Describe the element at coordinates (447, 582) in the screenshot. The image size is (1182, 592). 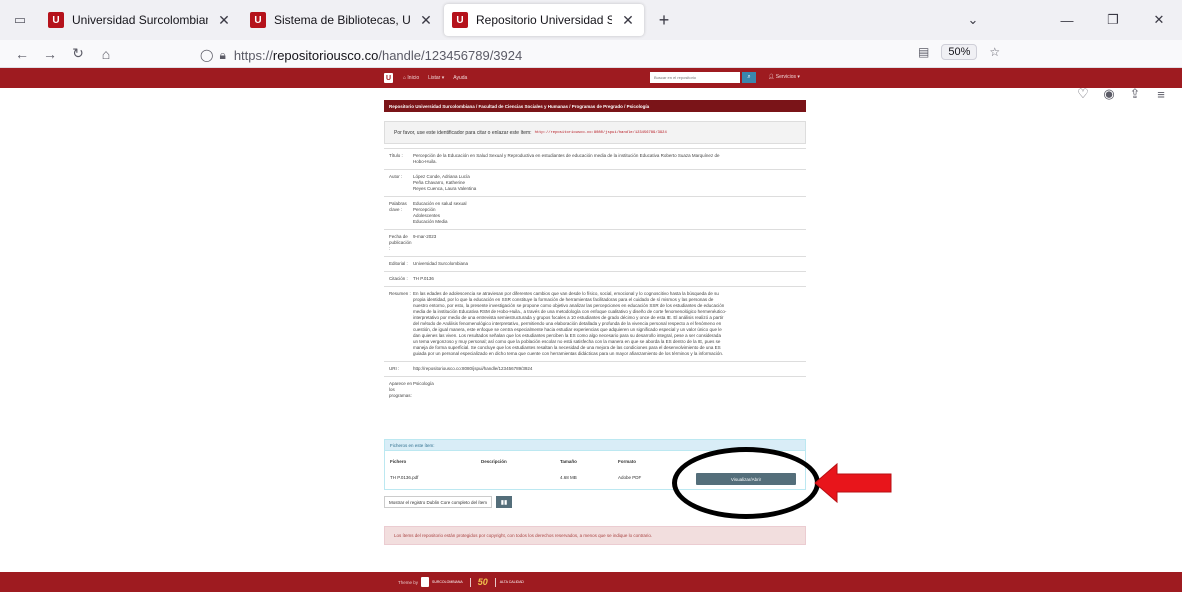
I see `footer-university-name: SURCOLOMBIANA` at that location.